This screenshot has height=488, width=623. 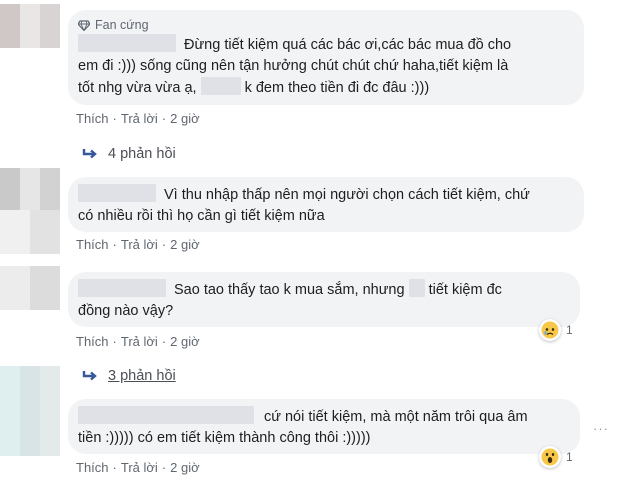 What do you see at coordinates (122, 25) in the screenshot?
I see `badge-label: Fan cứng` at bounding box center [122, 25].